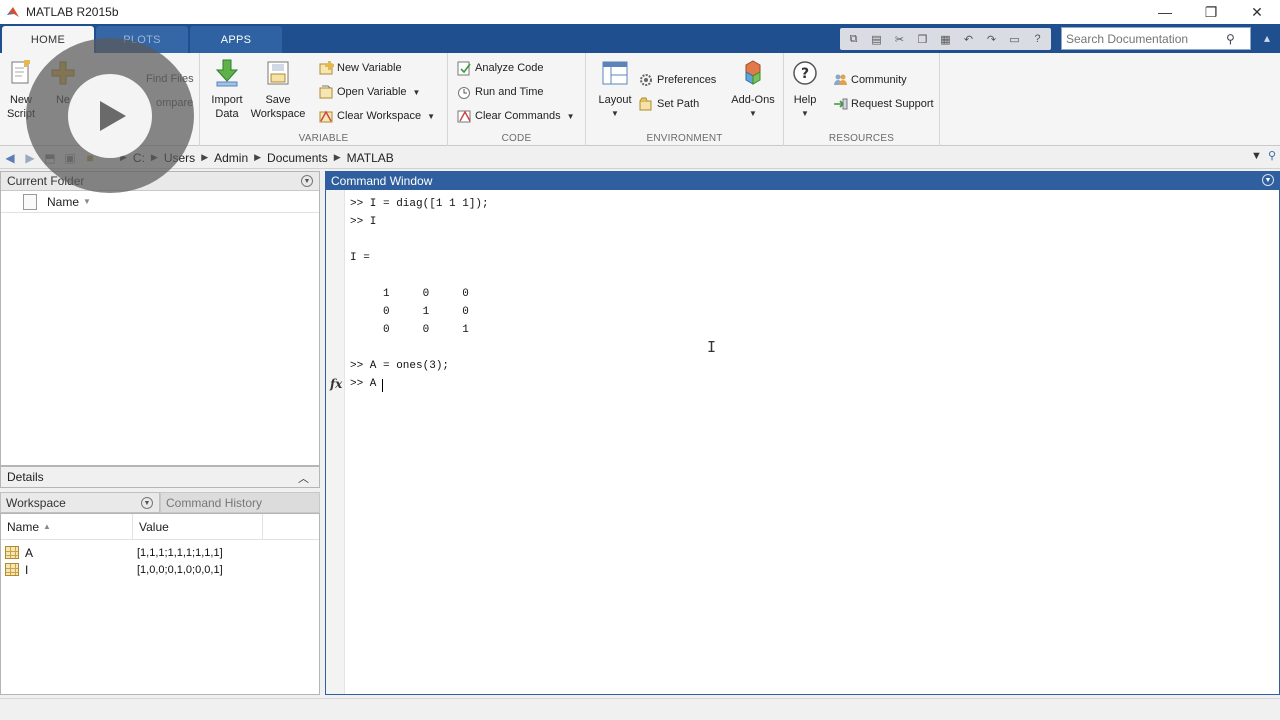 Image resolution: width=1280 pixels, height=720 pixels. Describe the element at coordinates (160, 552) in the screenshot. I see `table-row: A [1,1,1;1,1,1;1,1,1]` at that location.